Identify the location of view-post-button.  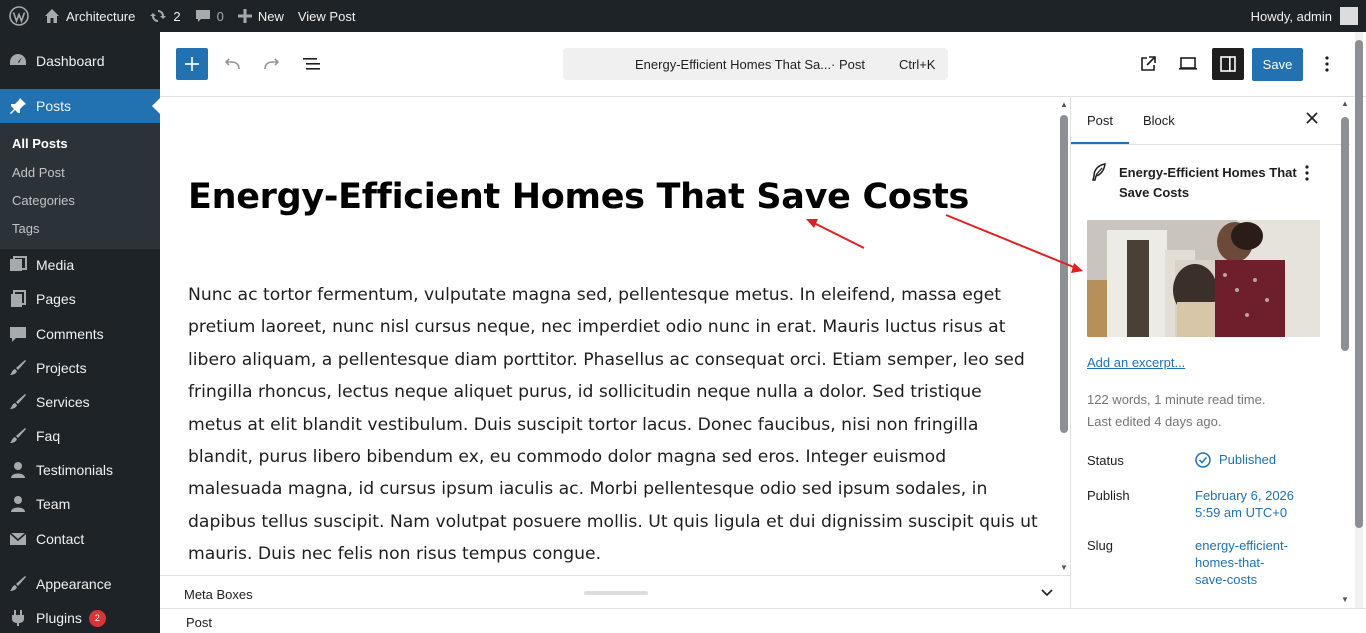
(1148, 64).